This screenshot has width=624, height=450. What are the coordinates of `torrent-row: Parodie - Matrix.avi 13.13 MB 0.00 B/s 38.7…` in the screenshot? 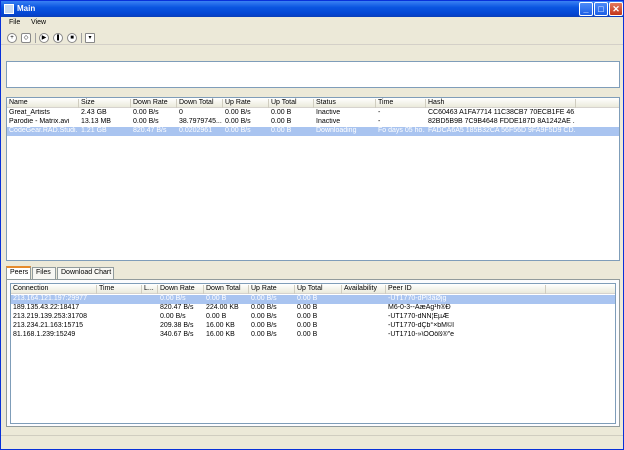 It's located at (313, 122).